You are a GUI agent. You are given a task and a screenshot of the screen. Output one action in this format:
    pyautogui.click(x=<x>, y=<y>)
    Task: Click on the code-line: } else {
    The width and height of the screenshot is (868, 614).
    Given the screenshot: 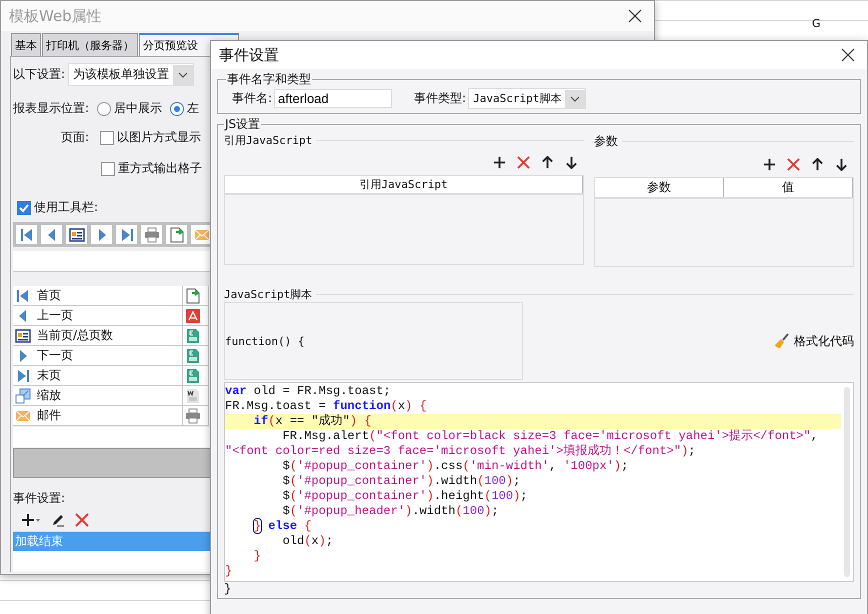 What is the action you would take?
    pyautogui.click(x=282, y=526)
    